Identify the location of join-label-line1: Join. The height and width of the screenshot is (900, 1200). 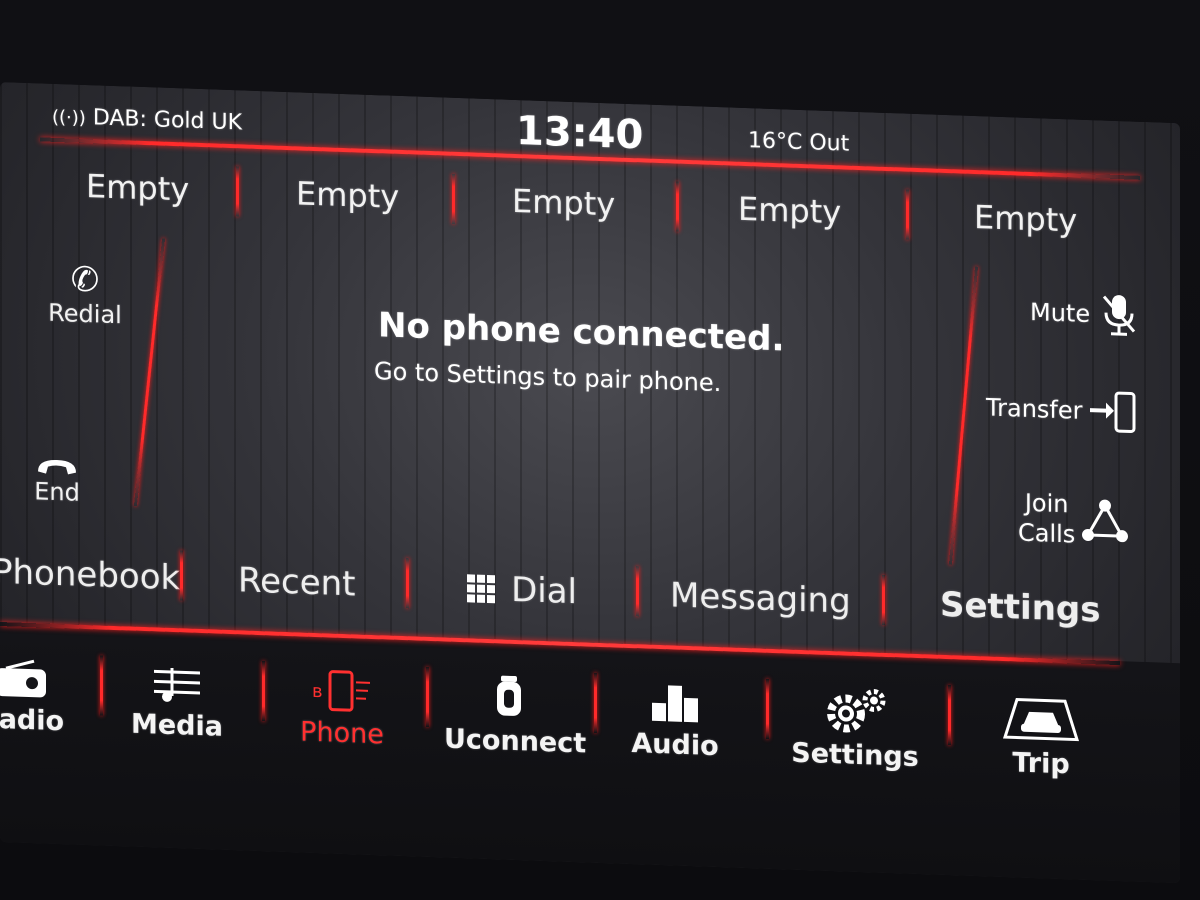
(1046, 503).